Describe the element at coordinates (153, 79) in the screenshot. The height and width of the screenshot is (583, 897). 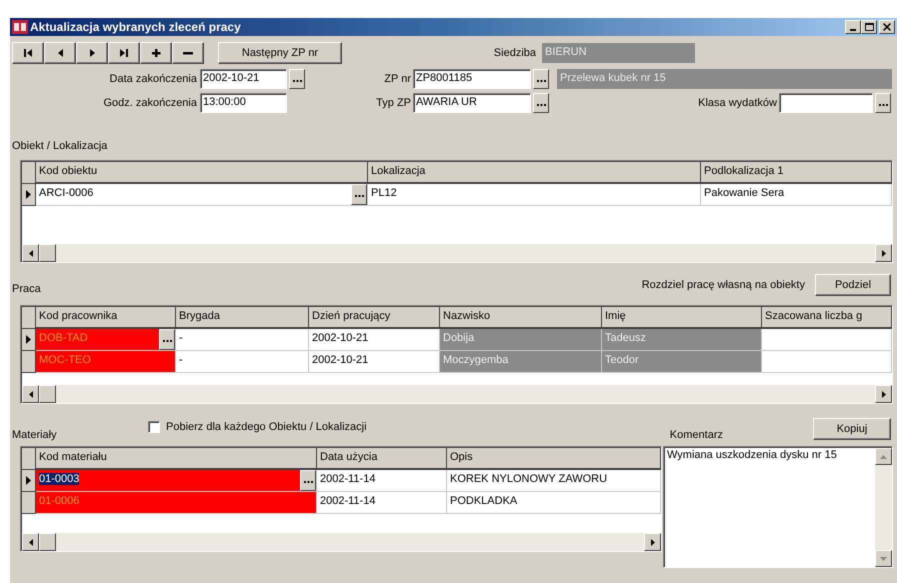
I see `end-date-label: Data zakończenia` at that location.